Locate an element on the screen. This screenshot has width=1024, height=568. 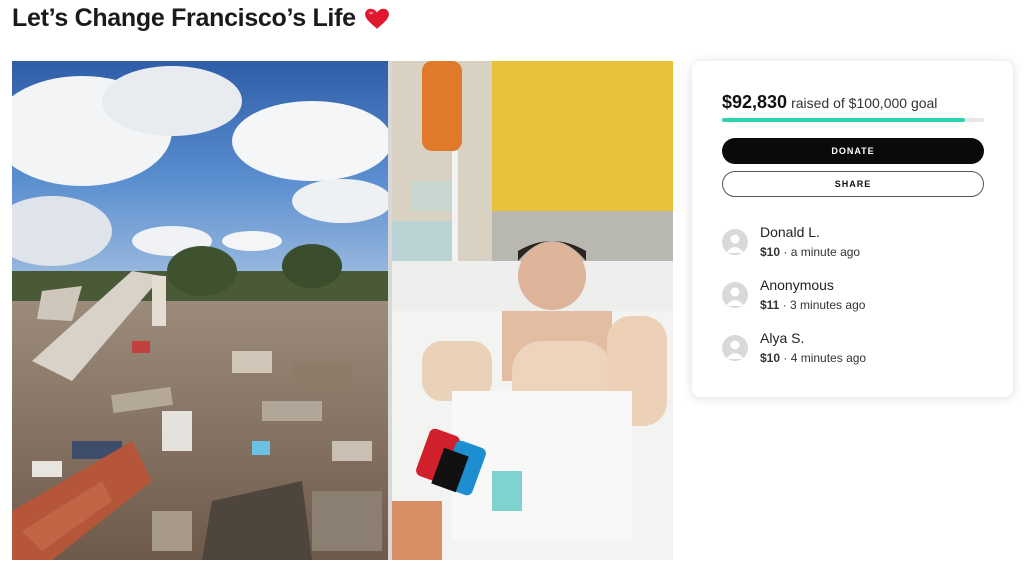
donor-name: Donald L. is located at coordinates (790, 232).